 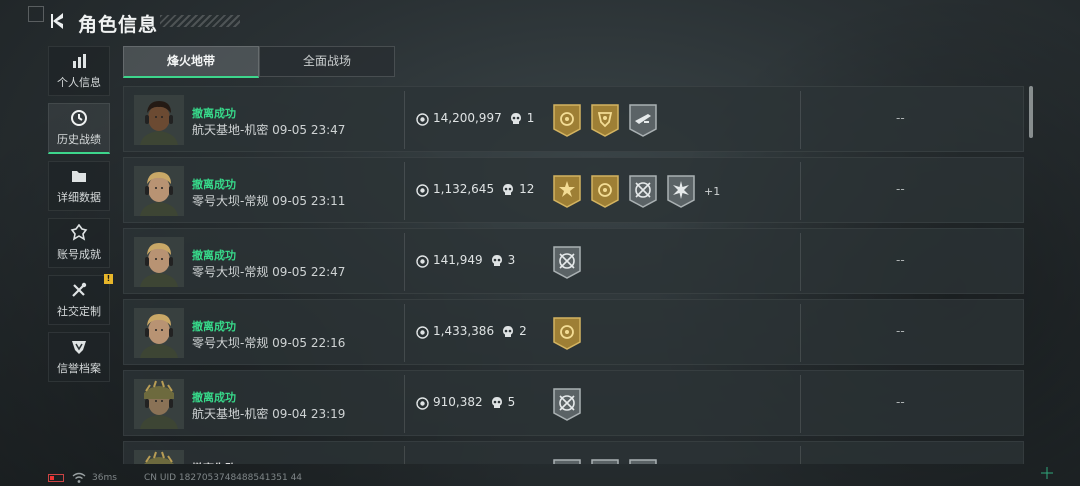 What do you see at coordinates (309, 130) in the screenshot?
I see `match-time: 09-05 23:47` at bounding box center [309, 130].